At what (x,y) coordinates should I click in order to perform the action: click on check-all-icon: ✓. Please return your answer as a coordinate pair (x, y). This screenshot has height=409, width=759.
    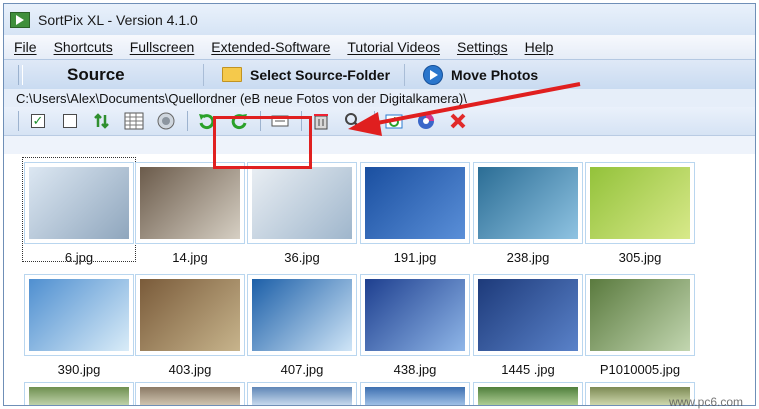
    Looking at the image, I should click on (38, 121).